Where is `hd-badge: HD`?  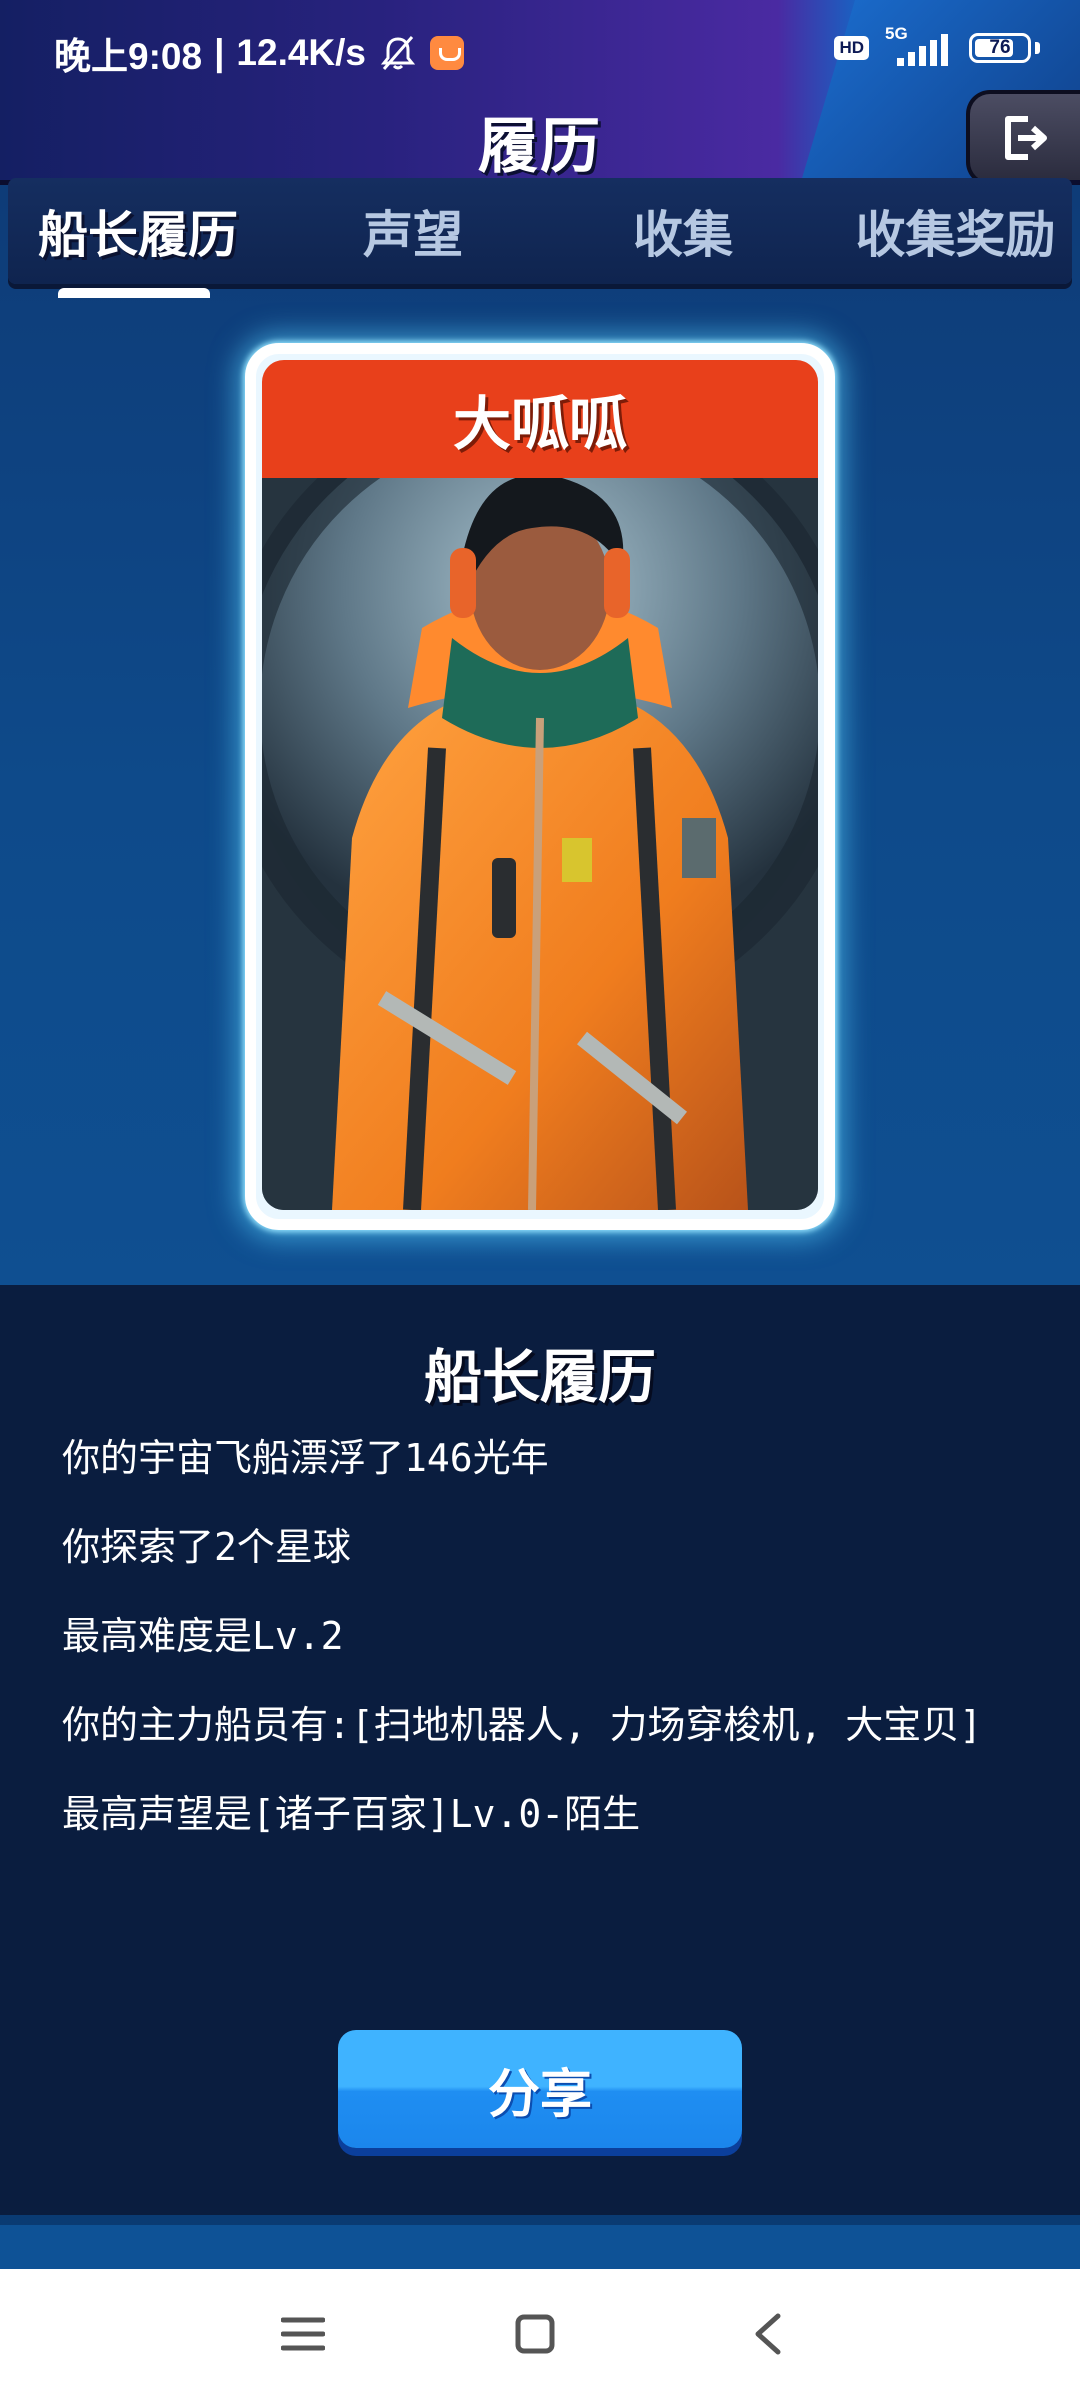
hd-badge: HD is located at coordinates (851, 48).